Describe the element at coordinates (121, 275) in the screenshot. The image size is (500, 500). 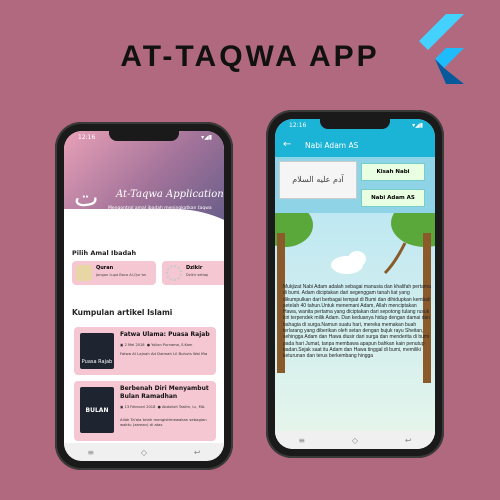
I see `amal-sub: Jangan Lupa Baca Al-Qur'an` at that location.